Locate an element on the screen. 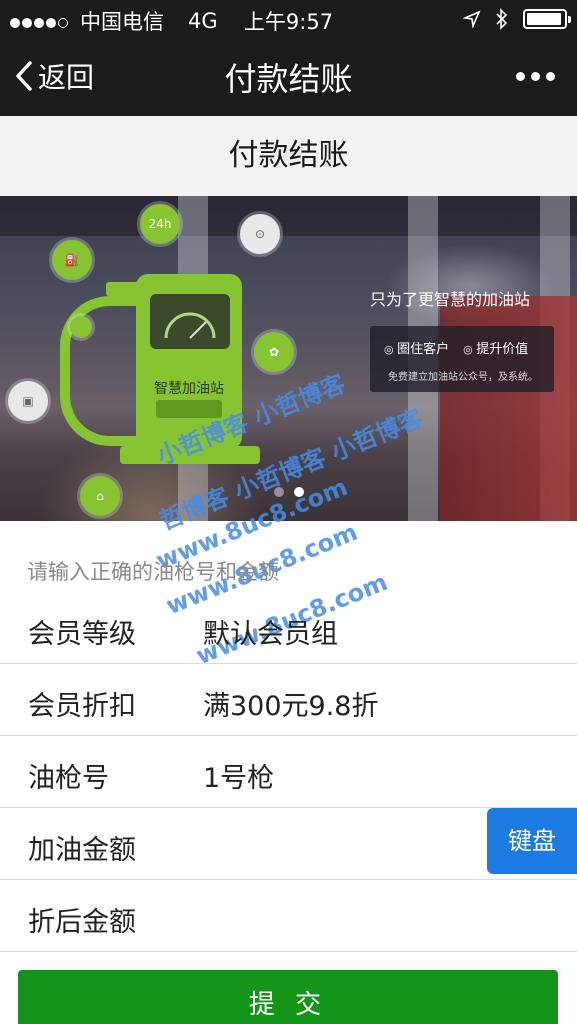 The width and height of the screenshot is (577, 1024). banner-roof is located at coordinates (288, 216).